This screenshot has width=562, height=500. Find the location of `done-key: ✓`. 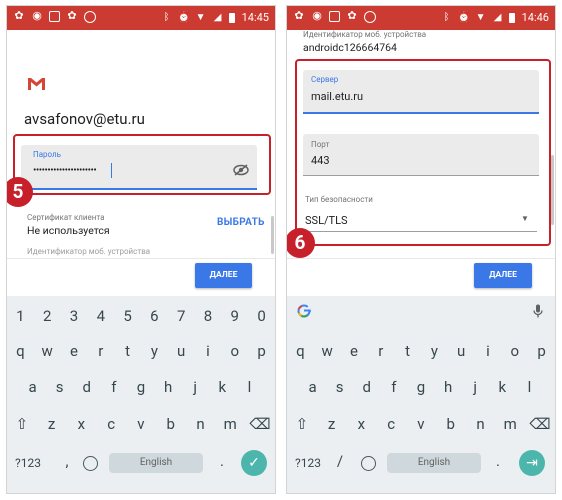

done-key: ✓ is located at coordinates (254, 463).